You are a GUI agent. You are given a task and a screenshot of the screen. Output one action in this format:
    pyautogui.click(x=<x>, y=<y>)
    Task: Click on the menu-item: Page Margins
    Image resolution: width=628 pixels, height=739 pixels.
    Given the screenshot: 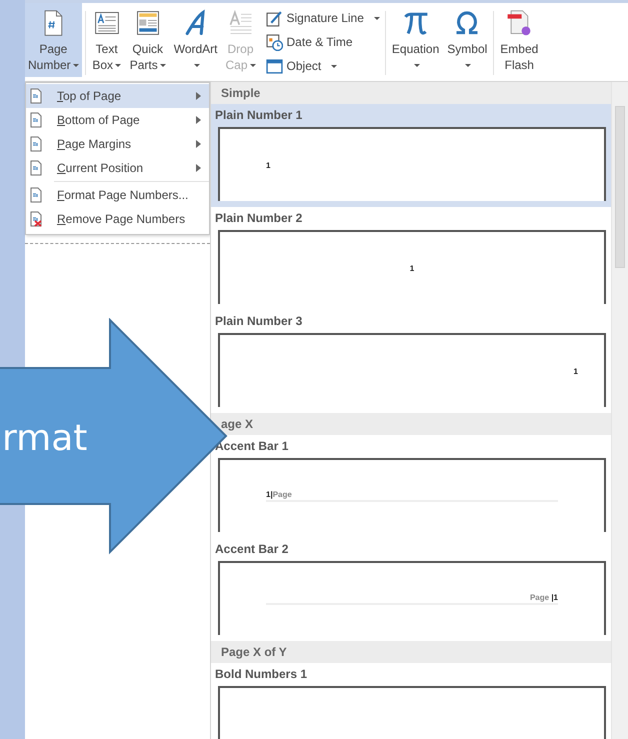 What is the action you would take?
    pyautogui.click(x=117, y=144)
    